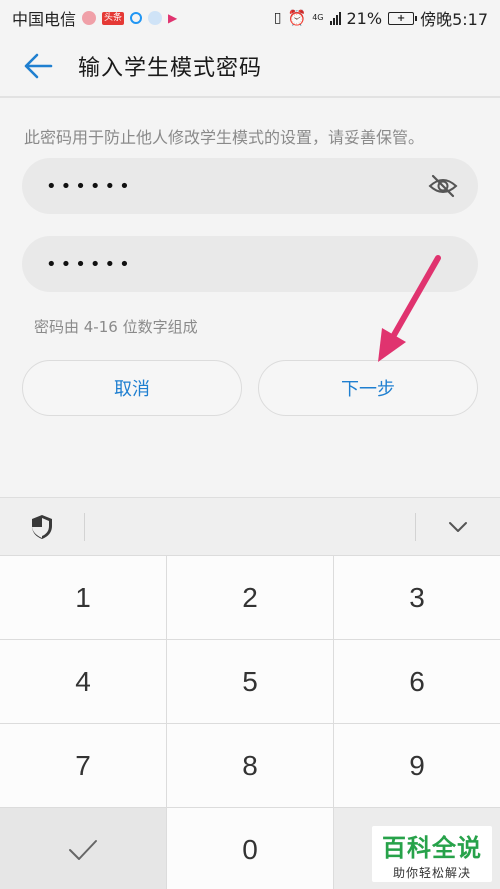  Describe the element at coordinates (431, 872) in the screenshot. I see `watermark-subtitle: 助你轻松解决` at that location.